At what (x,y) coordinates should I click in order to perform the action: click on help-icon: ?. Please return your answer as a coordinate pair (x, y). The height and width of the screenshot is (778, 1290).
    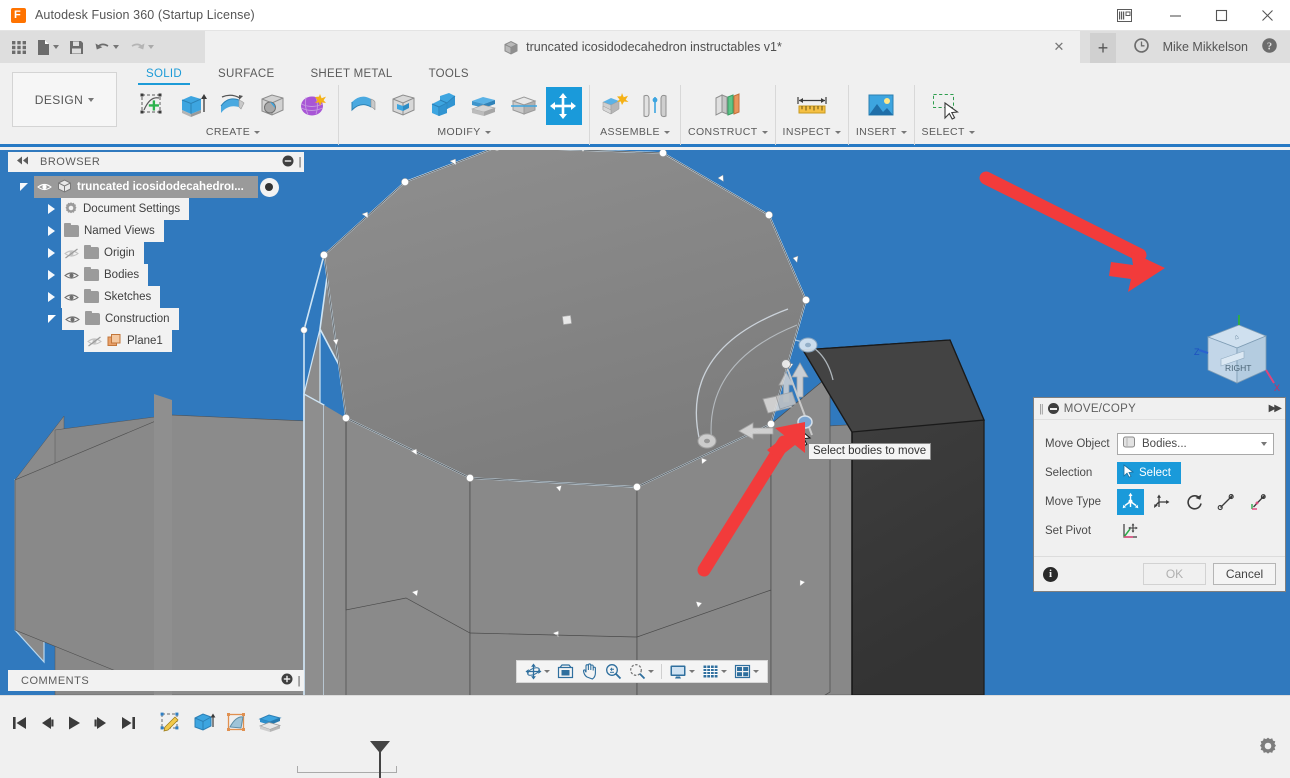
    Looking at the image, I should click on (1269, 47).